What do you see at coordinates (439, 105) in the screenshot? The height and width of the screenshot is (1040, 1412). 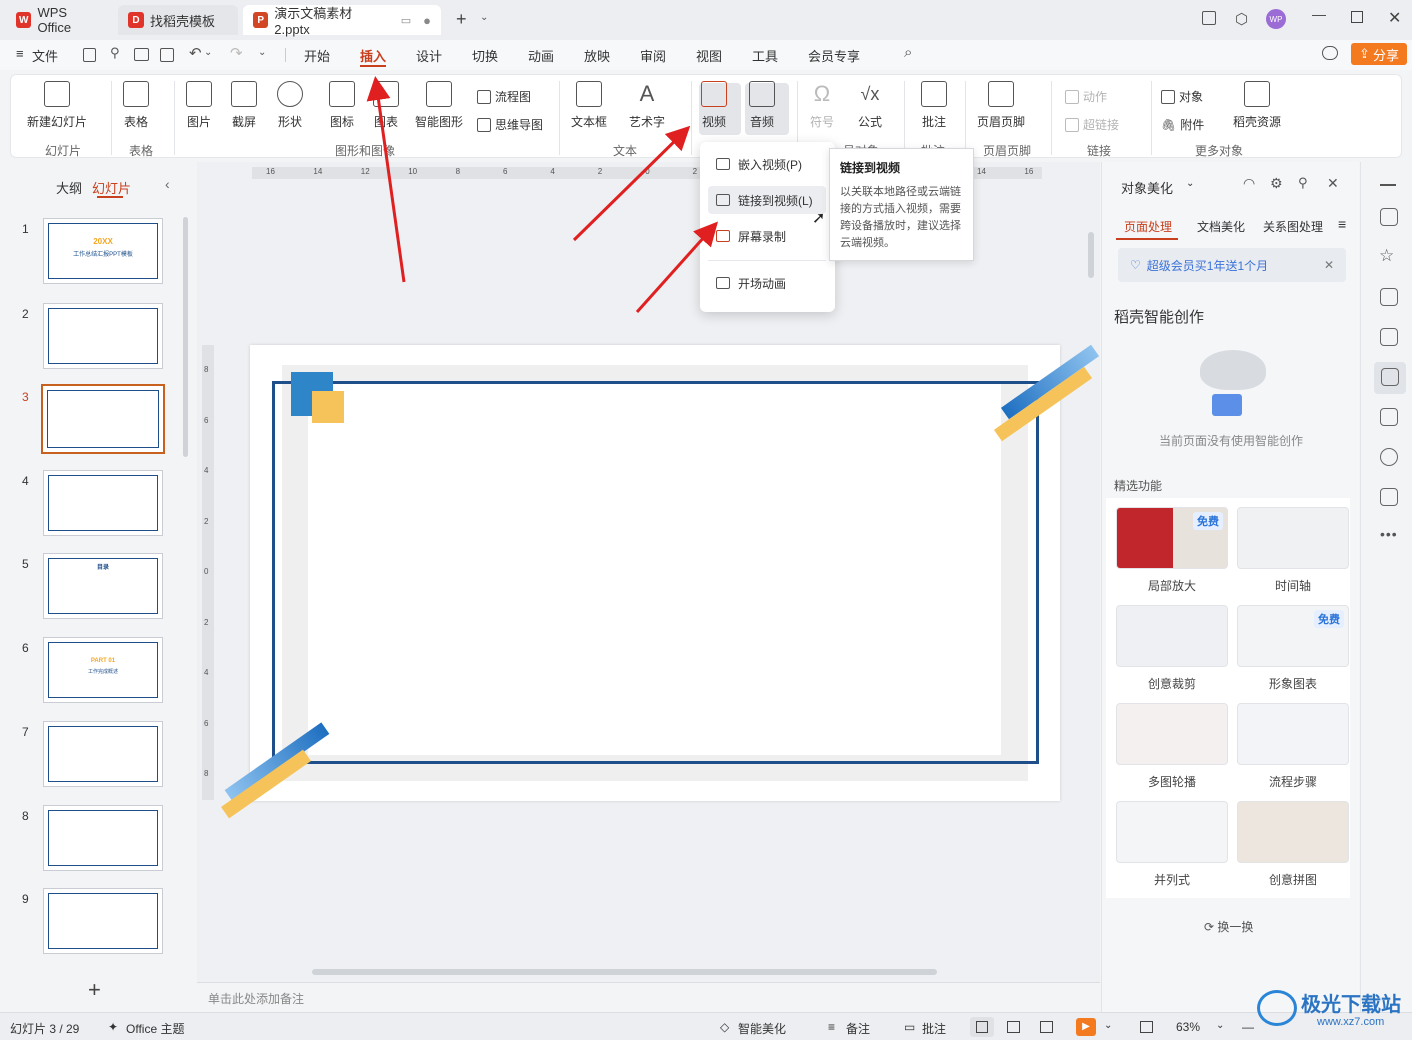 I see `smartart-button: 智能图形` at bounding box center [439, 105].